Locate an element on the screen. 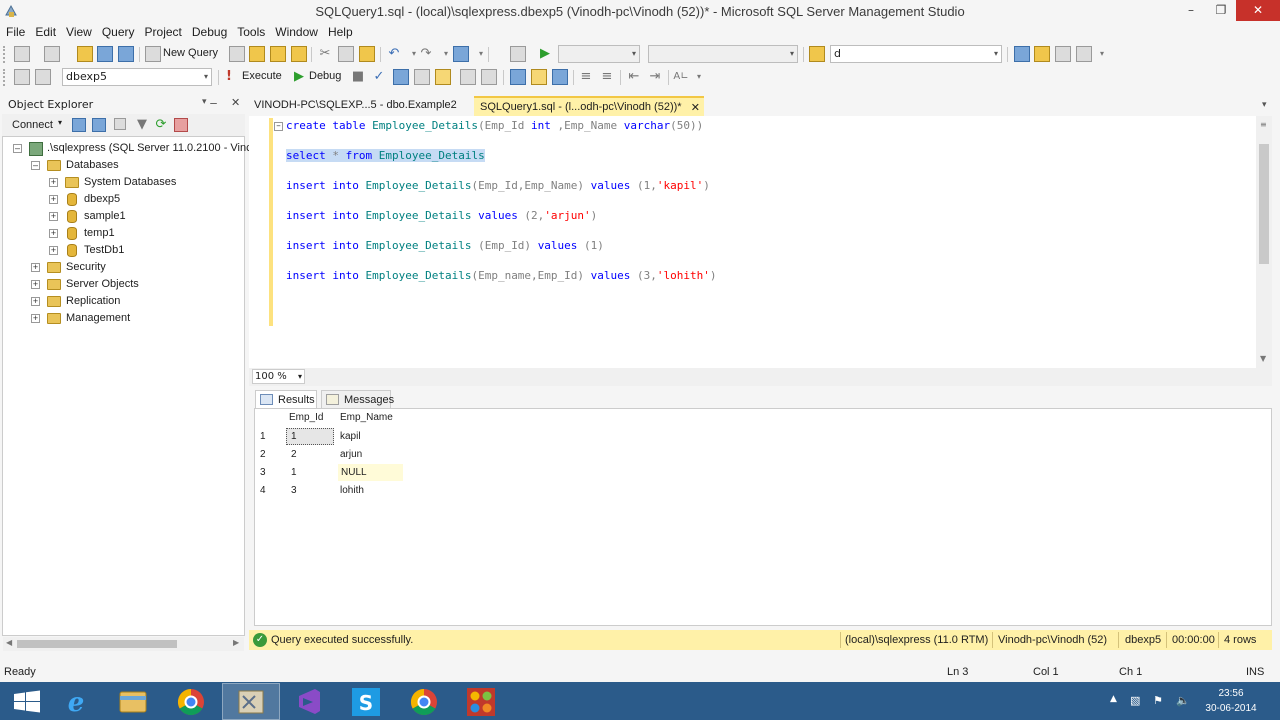 The image size is (1280, 720). skype-icon: S is located at coordinates (366, 701).